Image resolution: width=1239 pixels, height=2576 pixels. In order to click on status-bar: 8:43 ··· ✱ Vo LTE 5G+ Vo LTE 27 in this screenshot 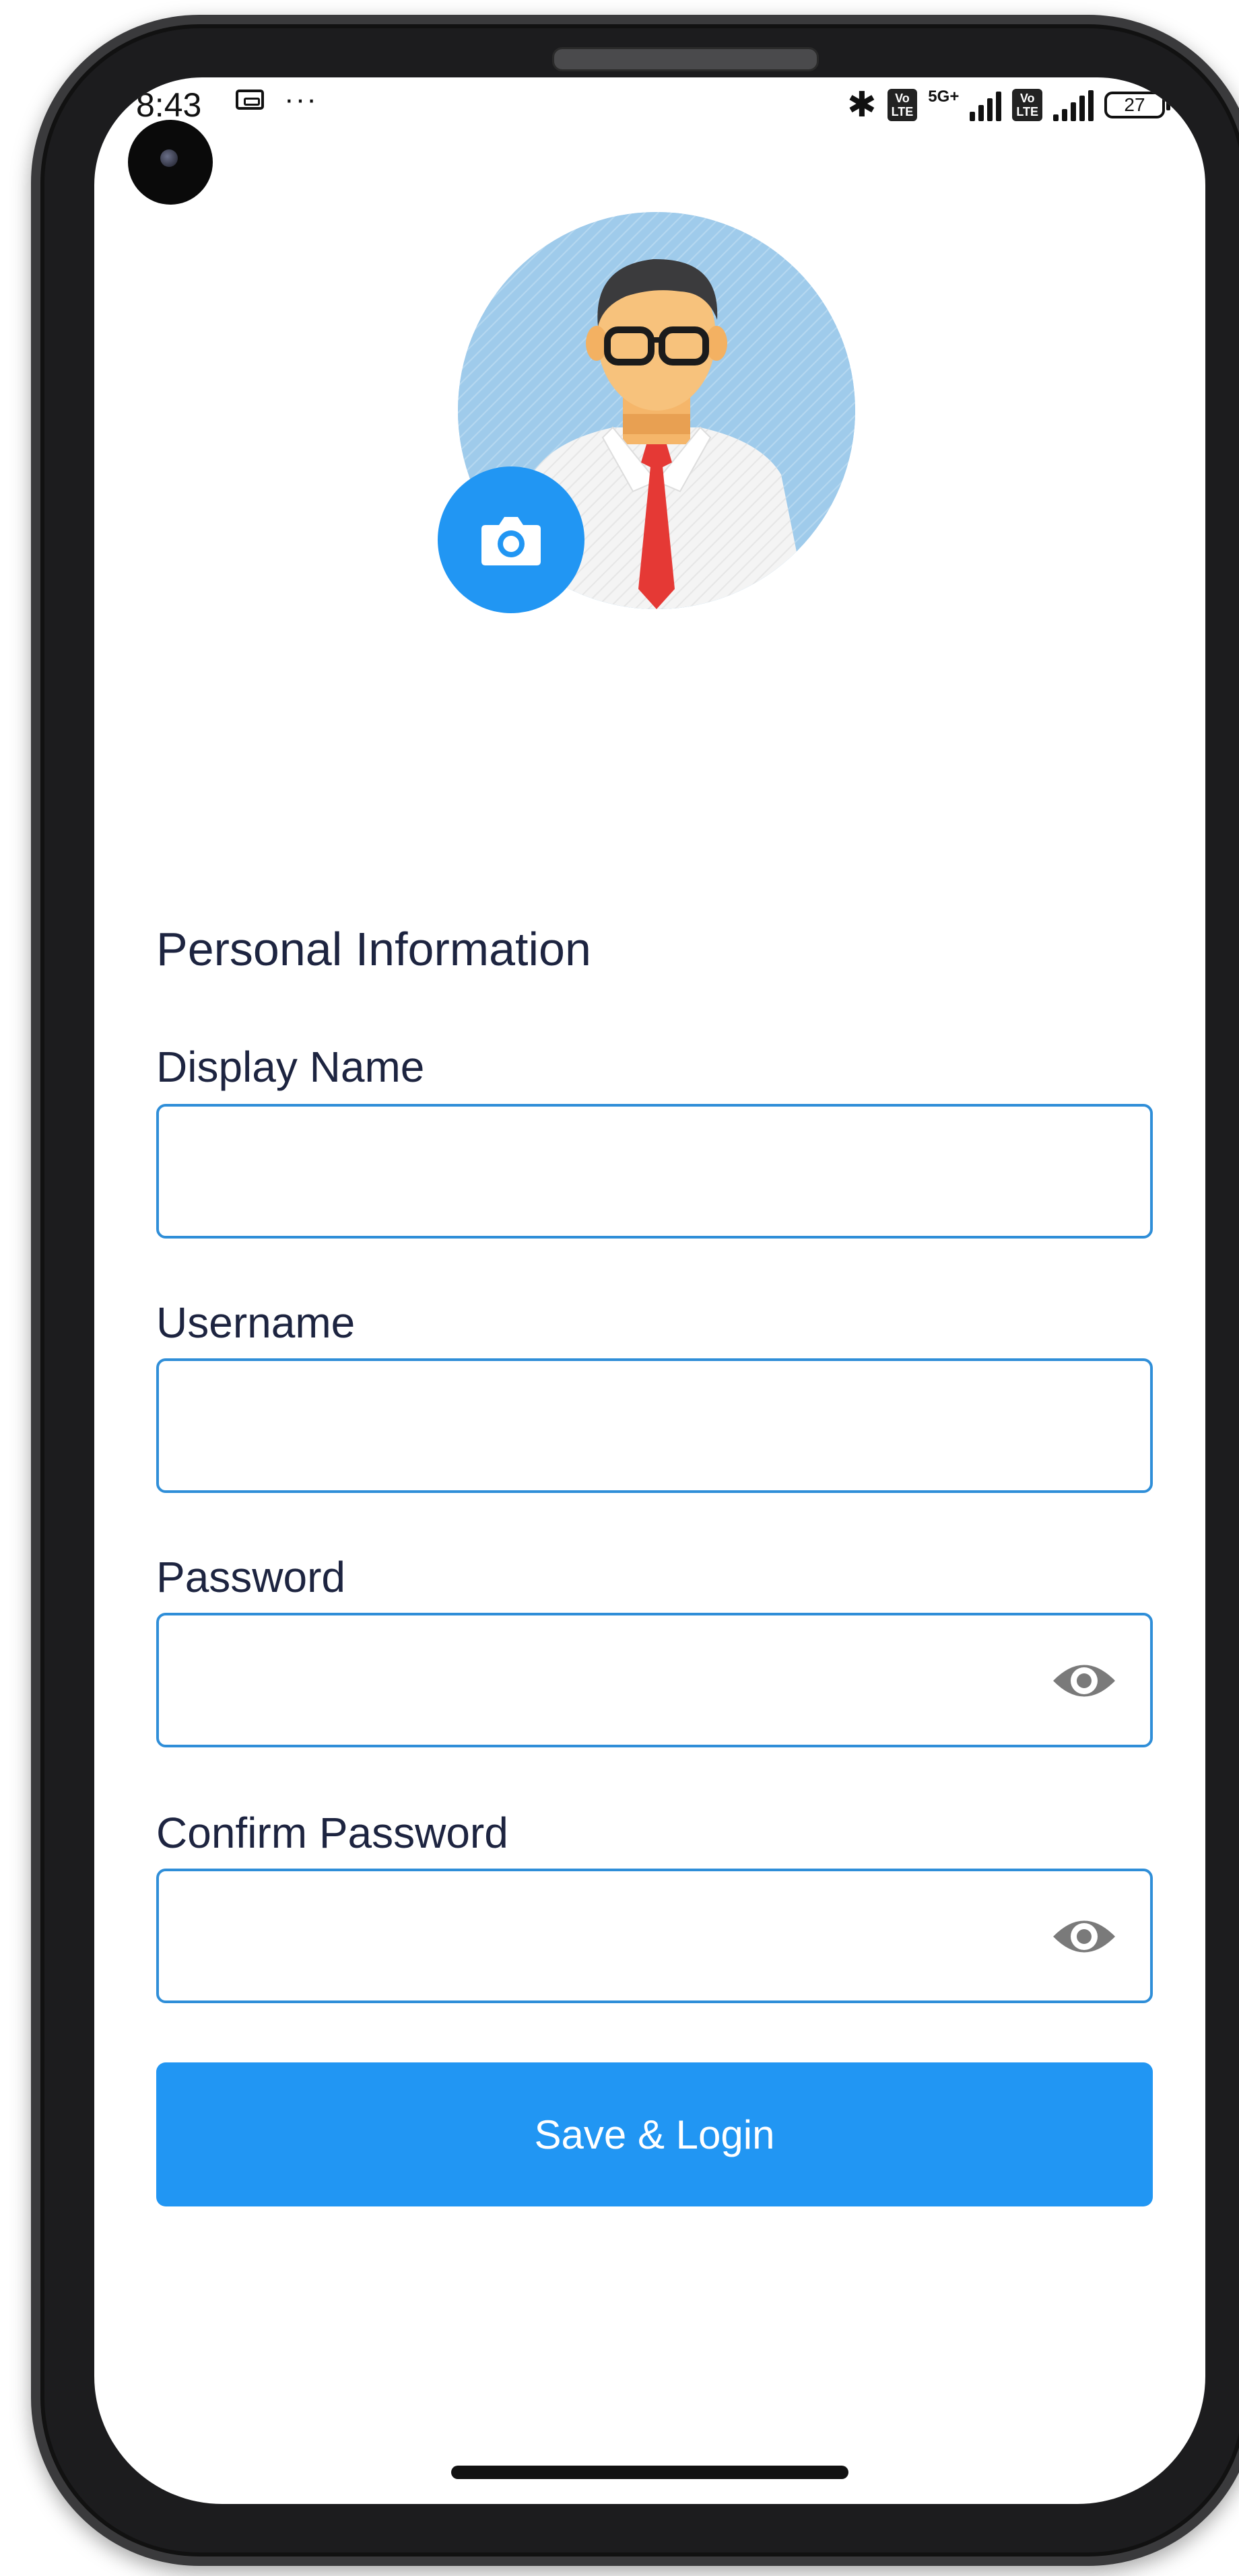, I will do `click(649, 107)`.